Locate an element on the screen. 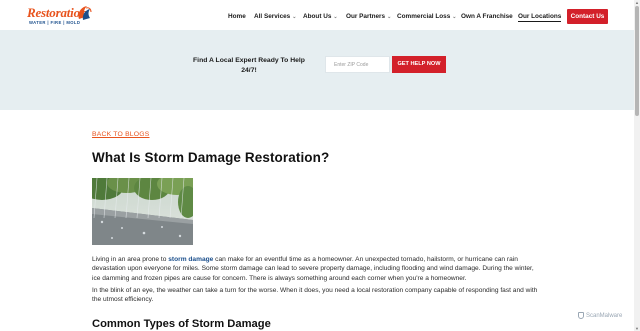 The image size is (640, 331). logo-tagline: WATER | FIRE | MOLD is located at coordinates (55, 22).